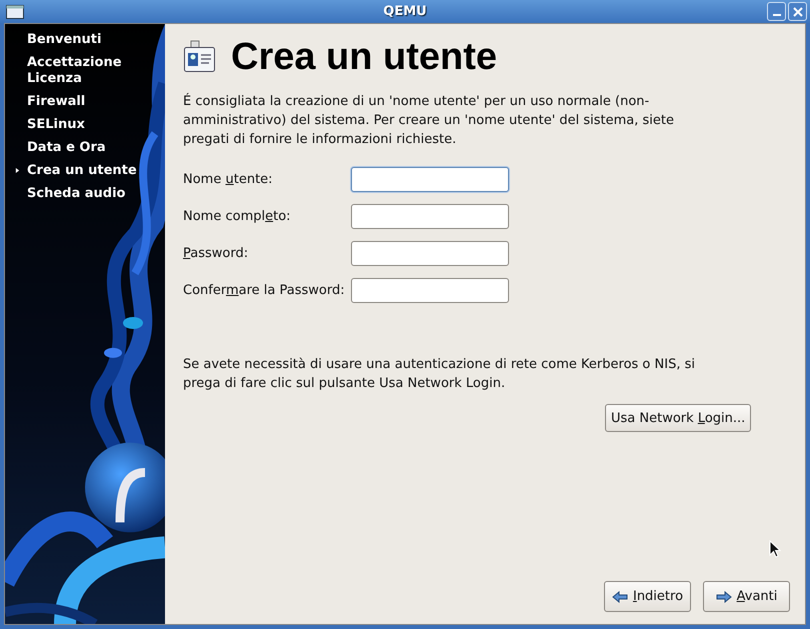 The width and height of the screenshot is (810, 629). Describe the element at coordinates (264, 290) in the screenshot. I see `field-label: Confermare la Password:` at that location.